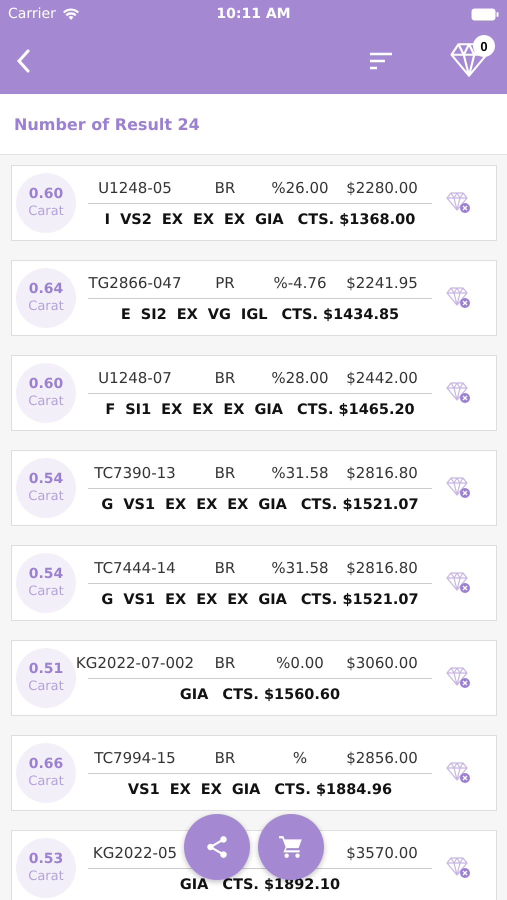  I want to click on stone-code: TG2866-047, so click(135, 283).